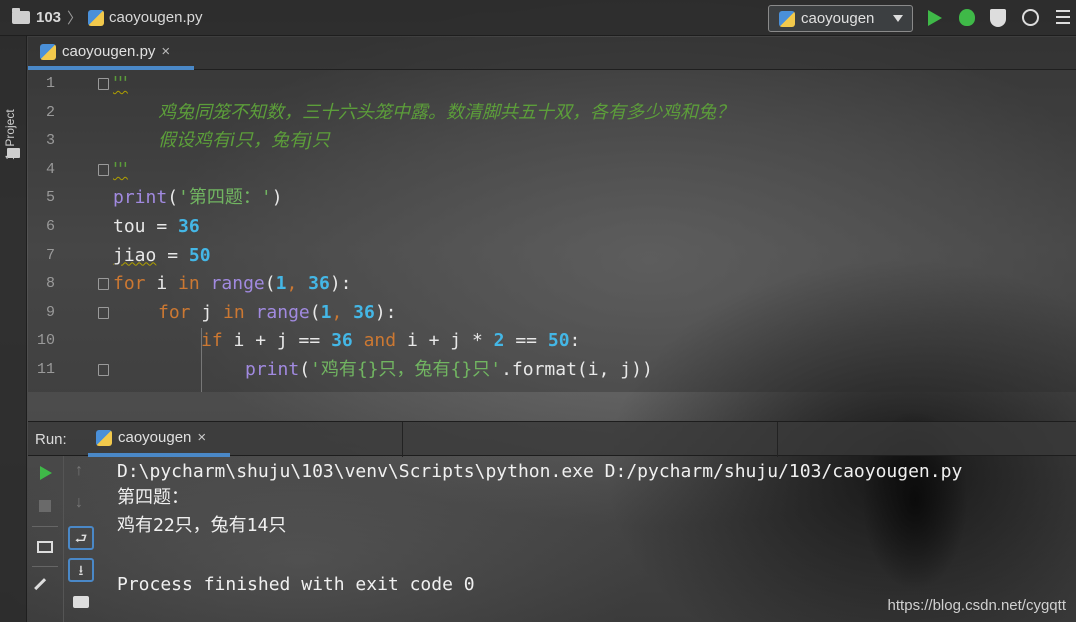  Describe the element at coordinates (538, 18) in the screenshot. I see `navigation-bar: 103 〉 caoyougen.py caoyougen` at that location.